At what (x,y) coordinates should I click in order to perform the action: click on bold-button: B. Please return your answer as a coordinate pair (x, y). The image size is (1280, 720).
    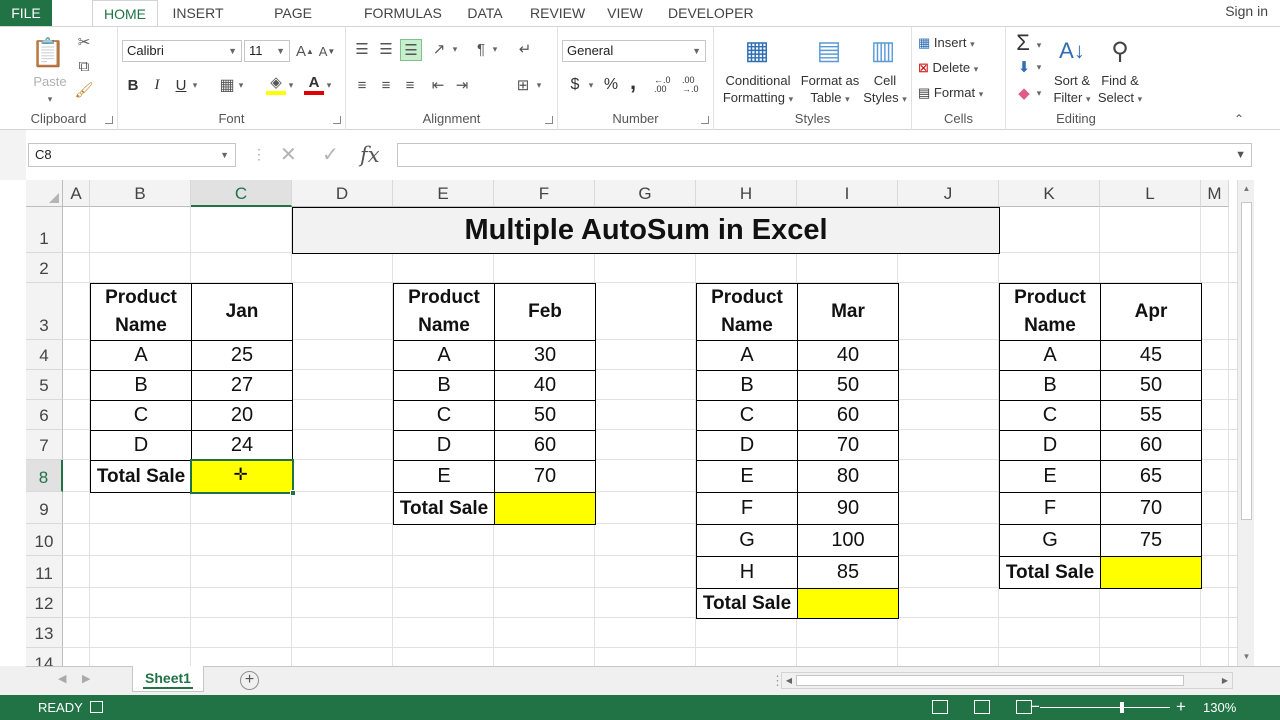
    Looking at the image, I should click on (133, 85).